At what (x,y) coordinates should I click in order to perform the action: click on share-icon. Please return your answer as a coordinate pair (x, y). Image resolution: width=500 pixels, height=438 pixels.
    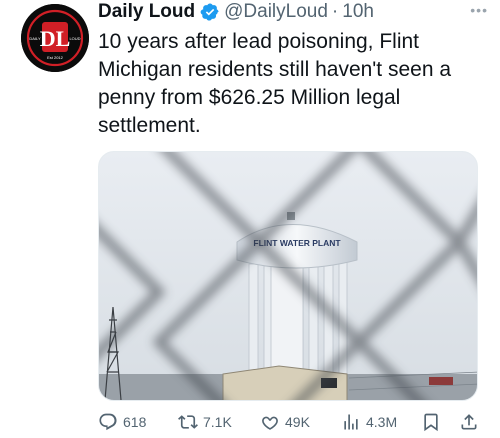
    Looking at the image, I should click on (471, 422).